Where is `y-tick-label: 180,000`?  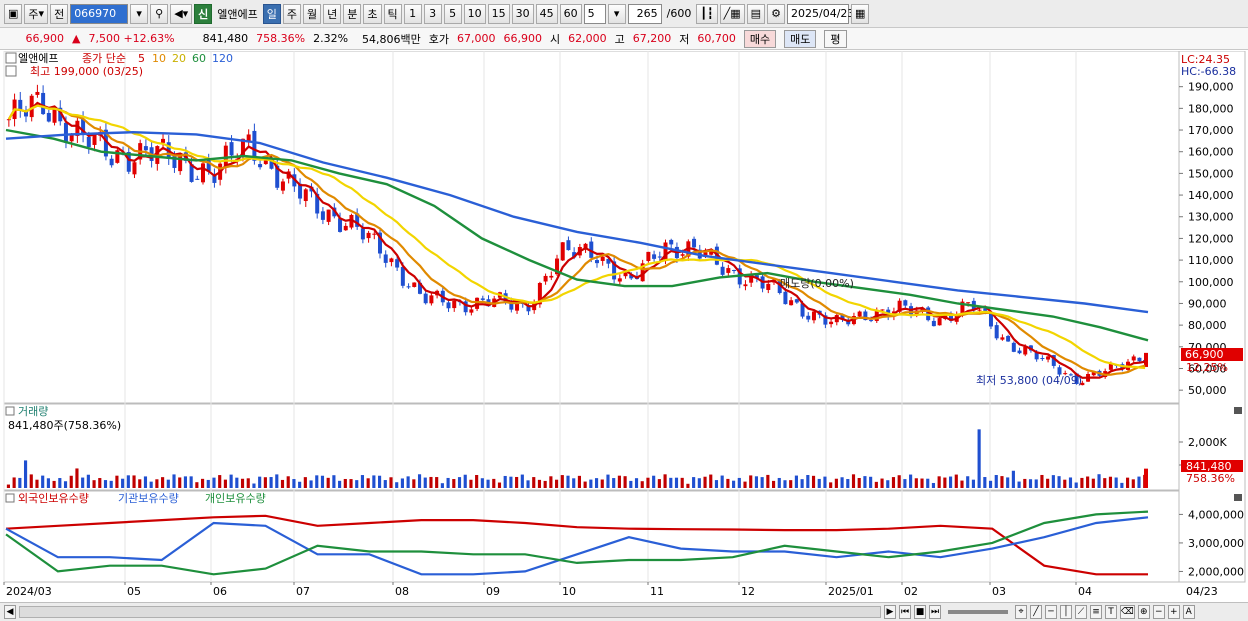
y-tick-label: 180,000 is located at coordinates (1211, 108).